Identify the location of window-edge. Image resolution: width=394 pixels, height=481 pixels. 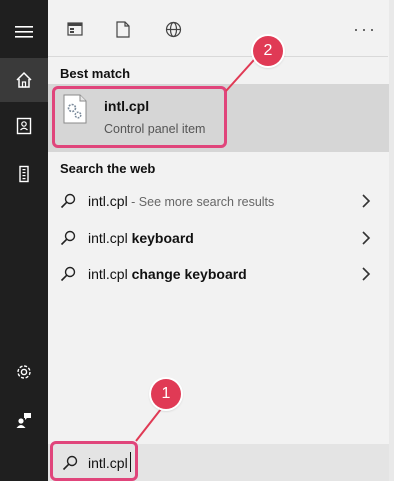
(391, 240).